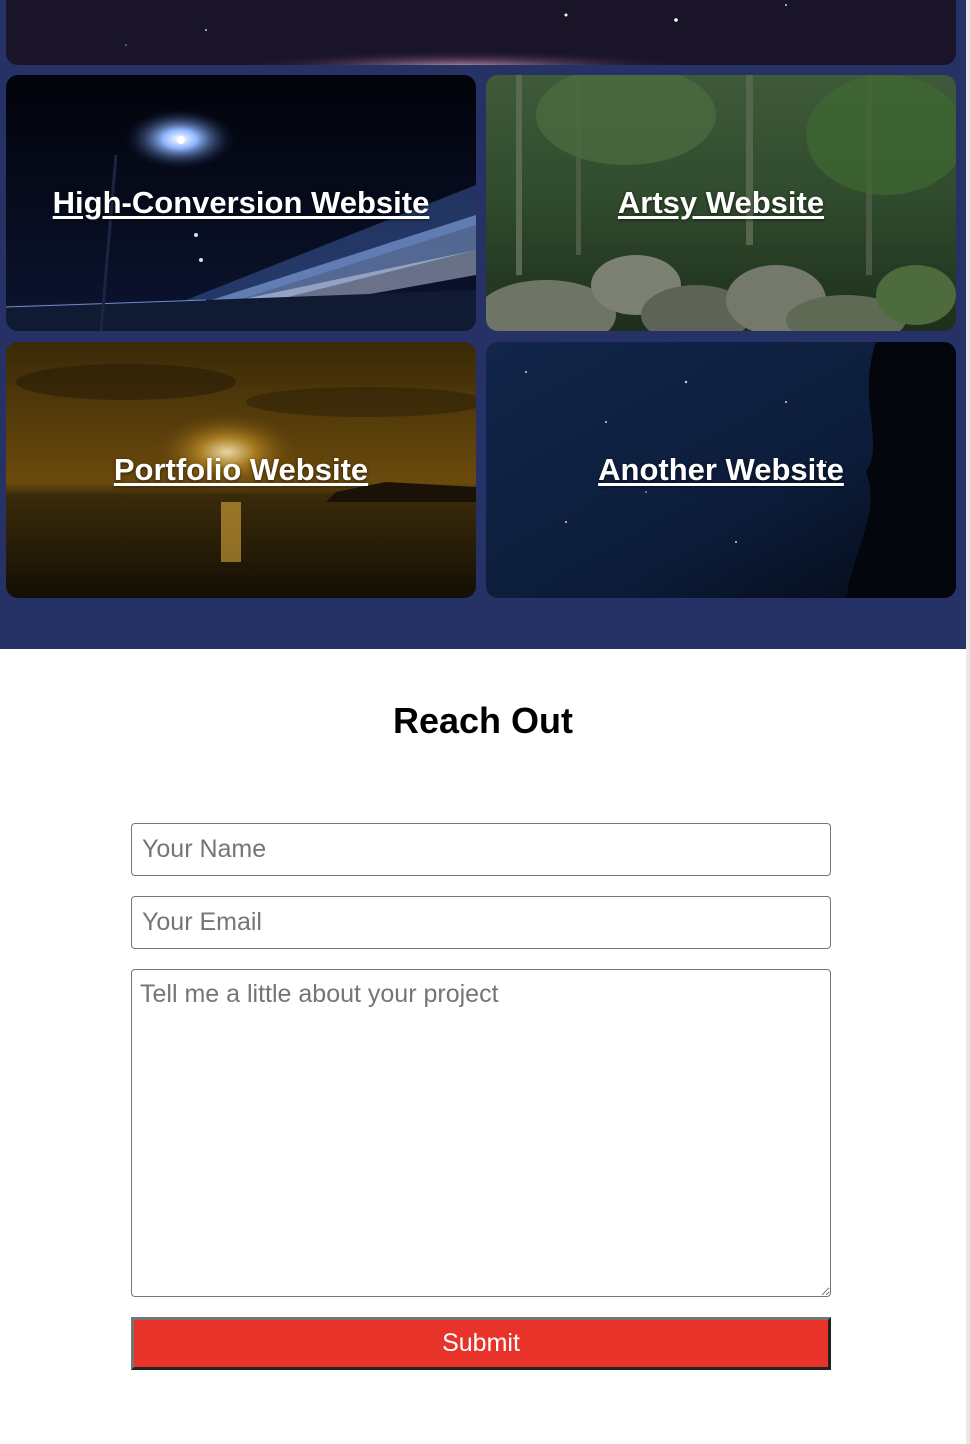 The width and height of the screenshot is (970, 1444). I want to click on portfolio-link-portfolio: Portfolio Website, so click(241, 470).